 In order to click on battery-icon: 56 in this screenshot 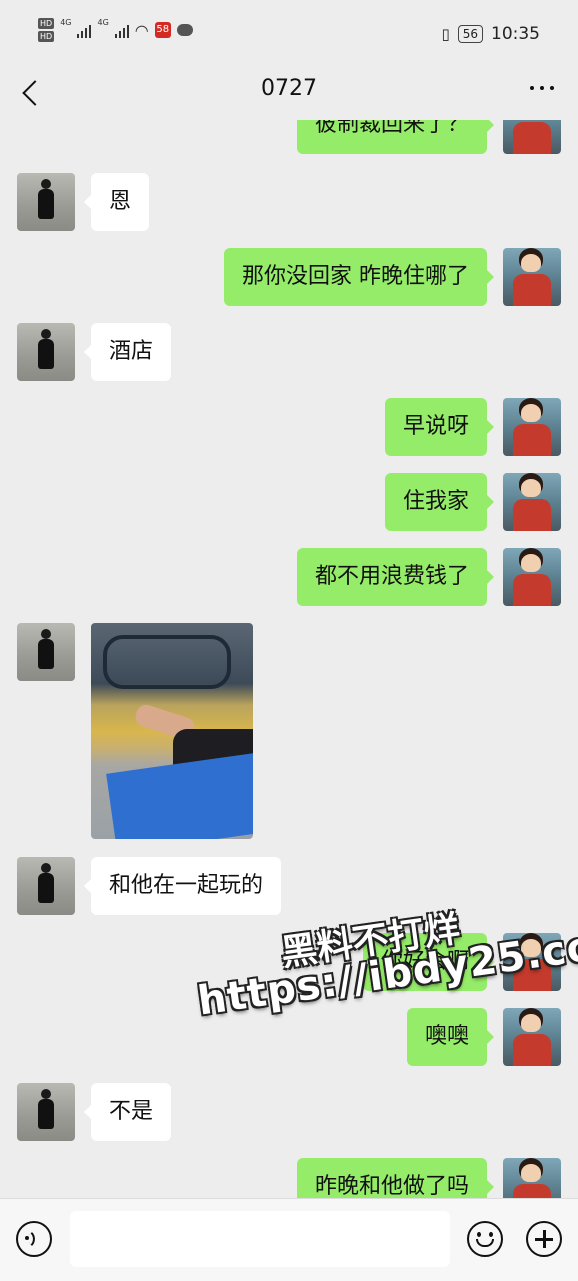, I will do `click(470, 34)`.